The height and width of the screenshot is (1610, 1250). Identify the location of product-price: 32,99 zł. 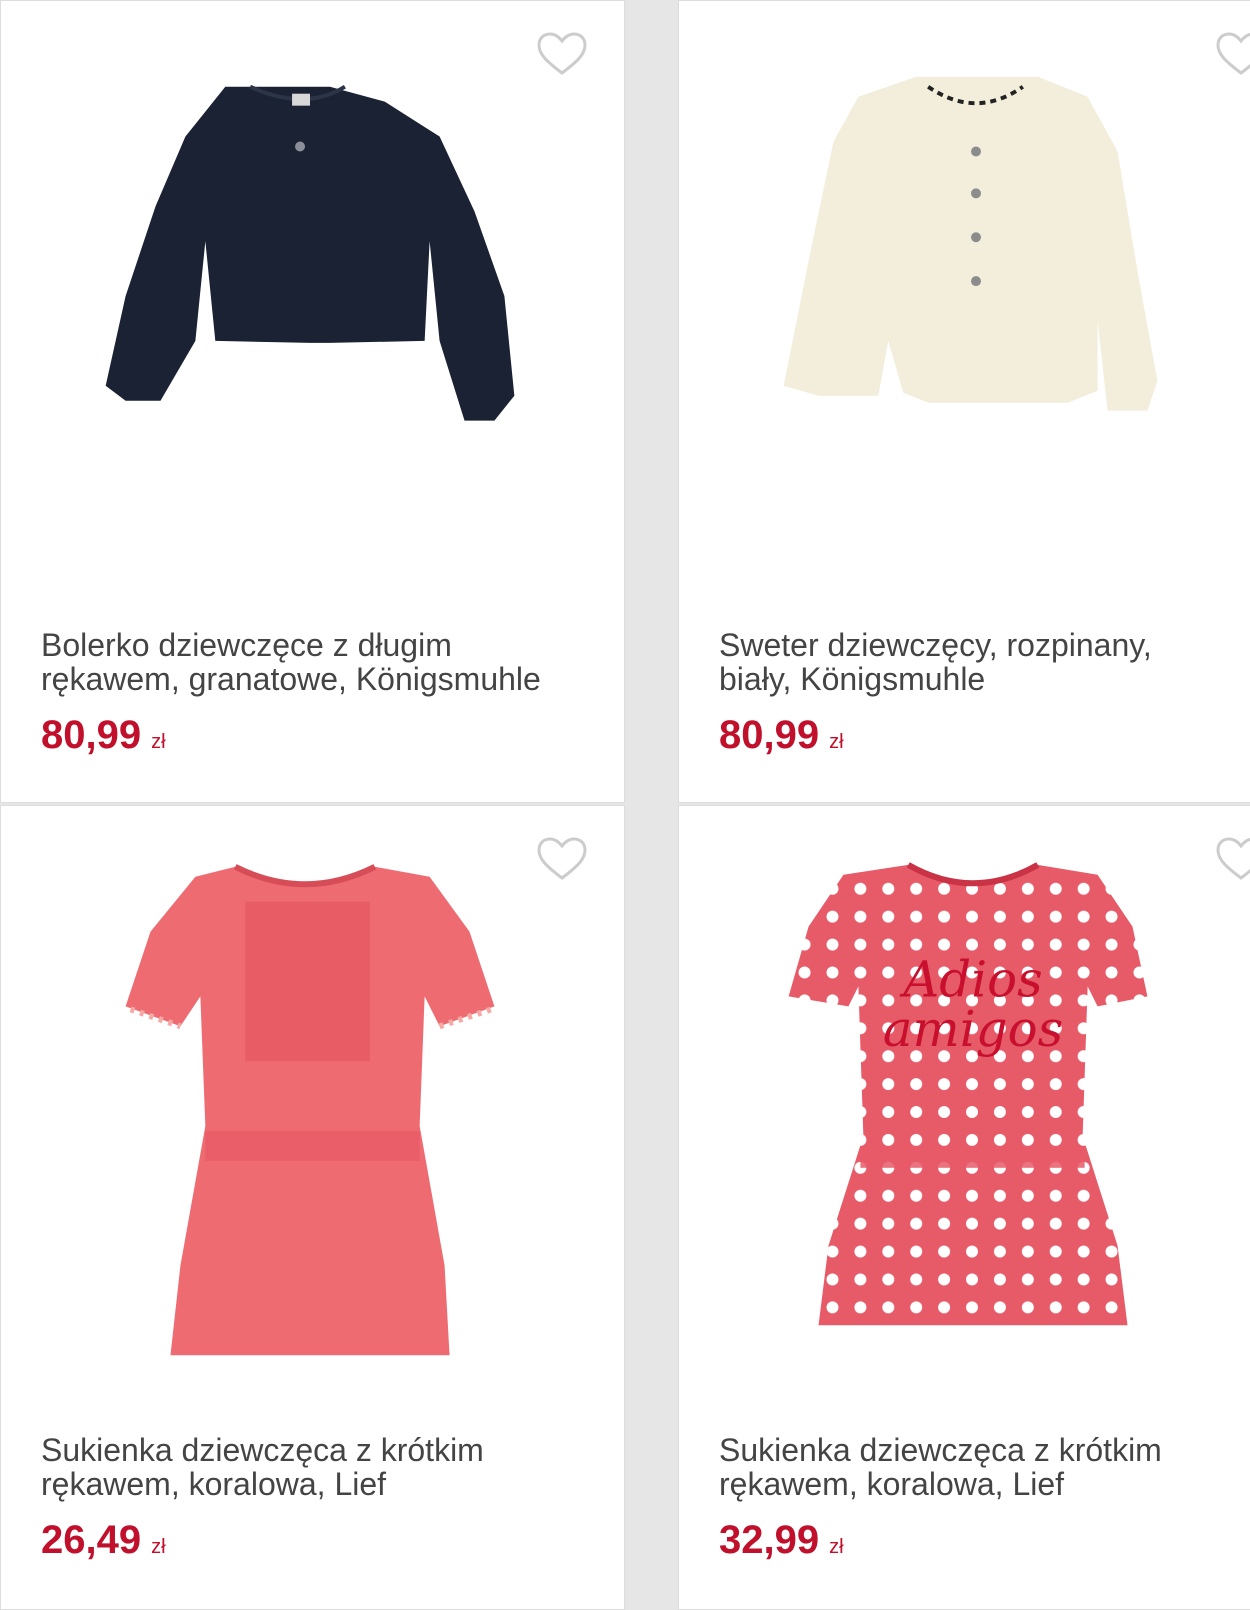
(781, 1543).